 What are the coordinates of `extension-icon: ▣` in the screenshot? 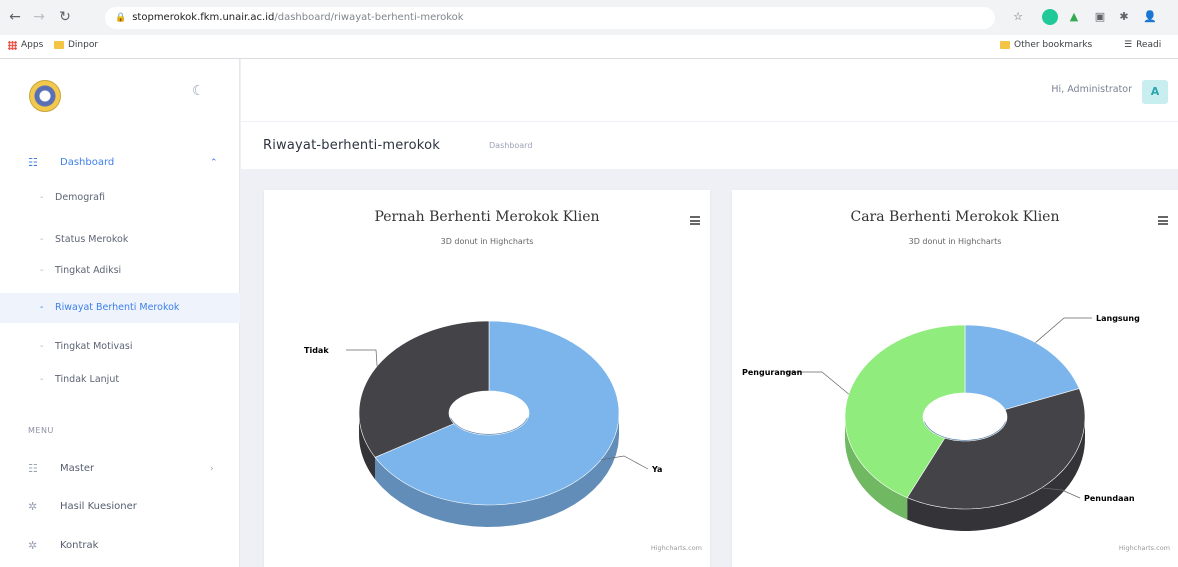 It's located at (1100, 17).